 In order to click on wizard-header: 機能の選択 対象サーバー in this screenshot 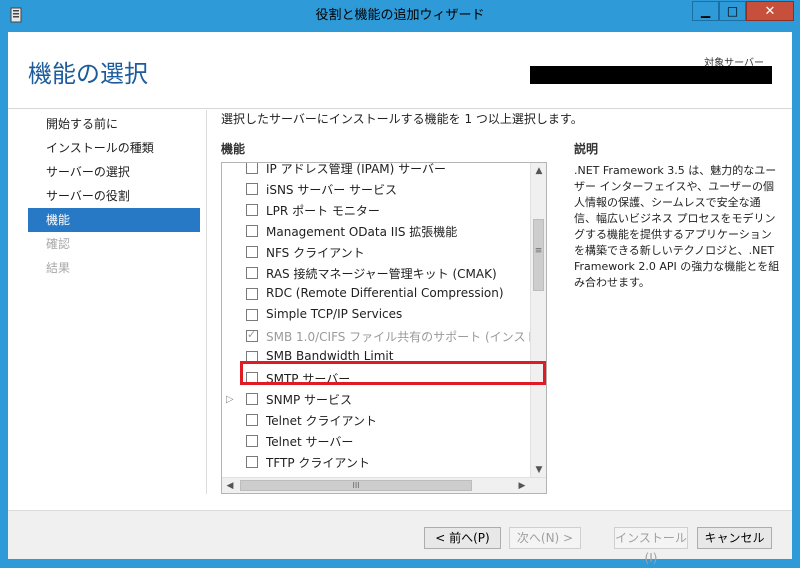, I will do `click(400, 70)`.